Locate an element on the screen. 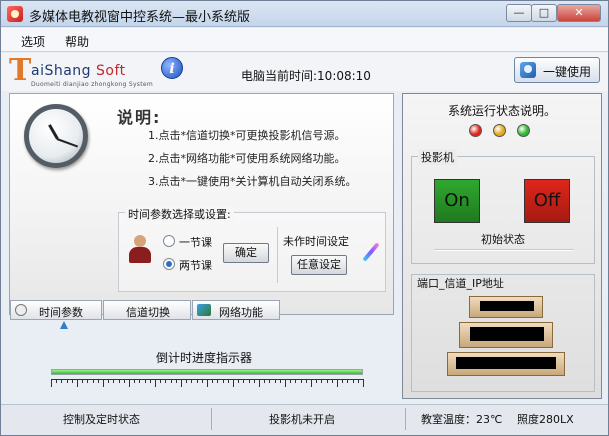  projector-off-button: Off is located at coordinates (547, 201).